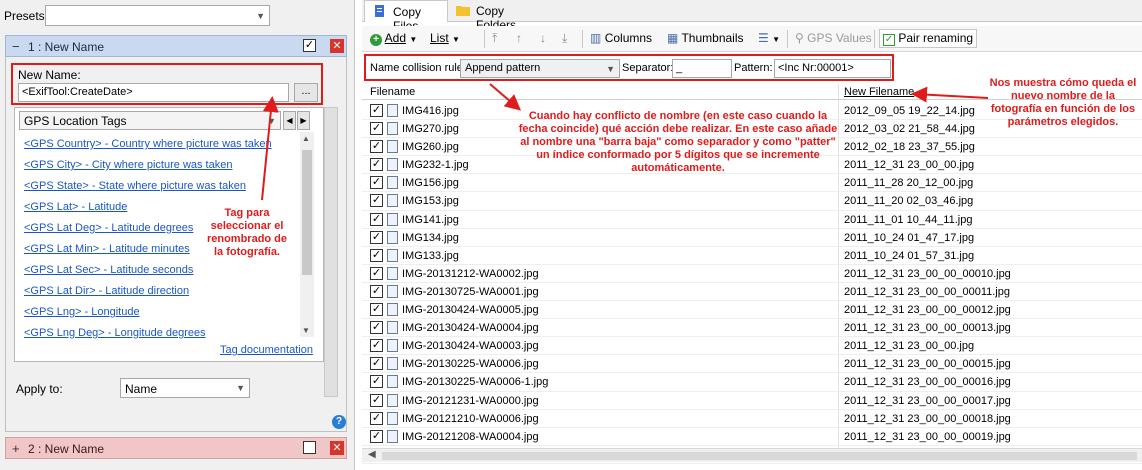  What do you see at coordinates (879, 92) in the screenshot?
I see `column-header-new-filename: New Filename` at bounding box center [879, 92].